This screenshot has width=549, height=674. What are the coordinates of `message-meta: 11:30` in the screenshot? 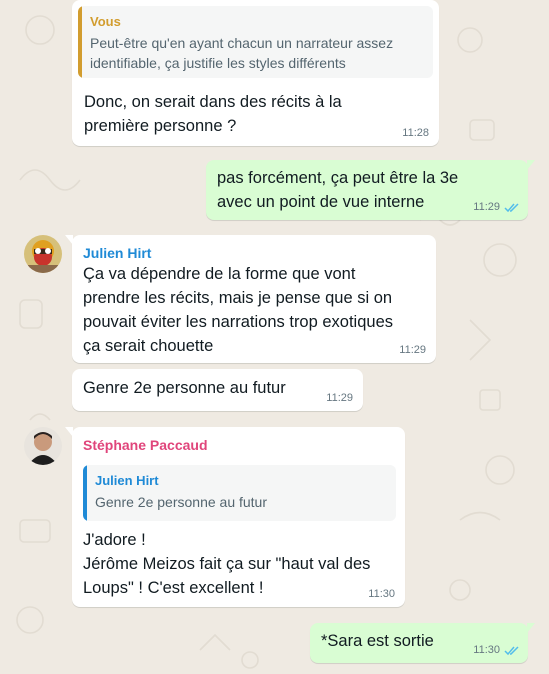 It's located at (496, 650).